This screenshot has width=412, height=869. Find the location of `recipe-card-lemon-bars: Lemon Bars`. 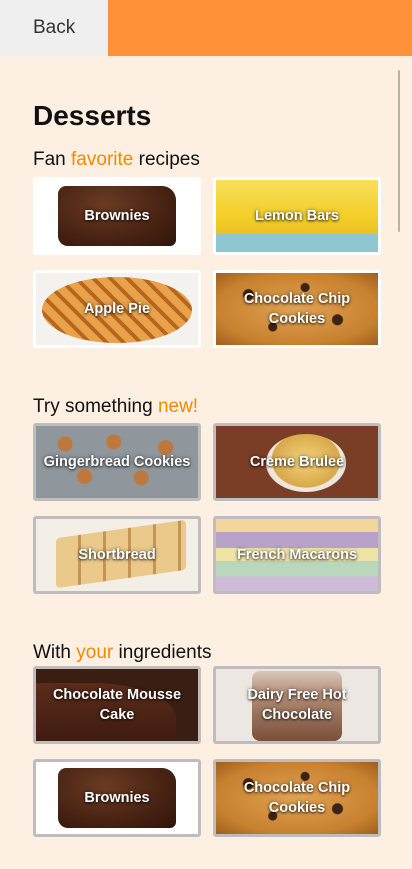

recipe-card-lemon-bars: Lemon Bars is located at coordinates (297, 216).